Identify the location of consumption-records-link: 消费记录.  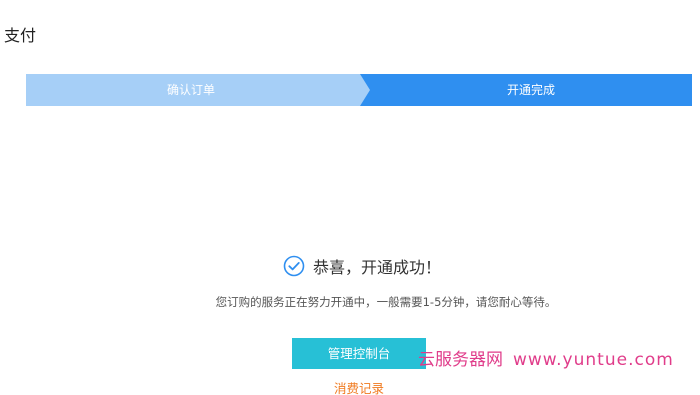
(359, 386).